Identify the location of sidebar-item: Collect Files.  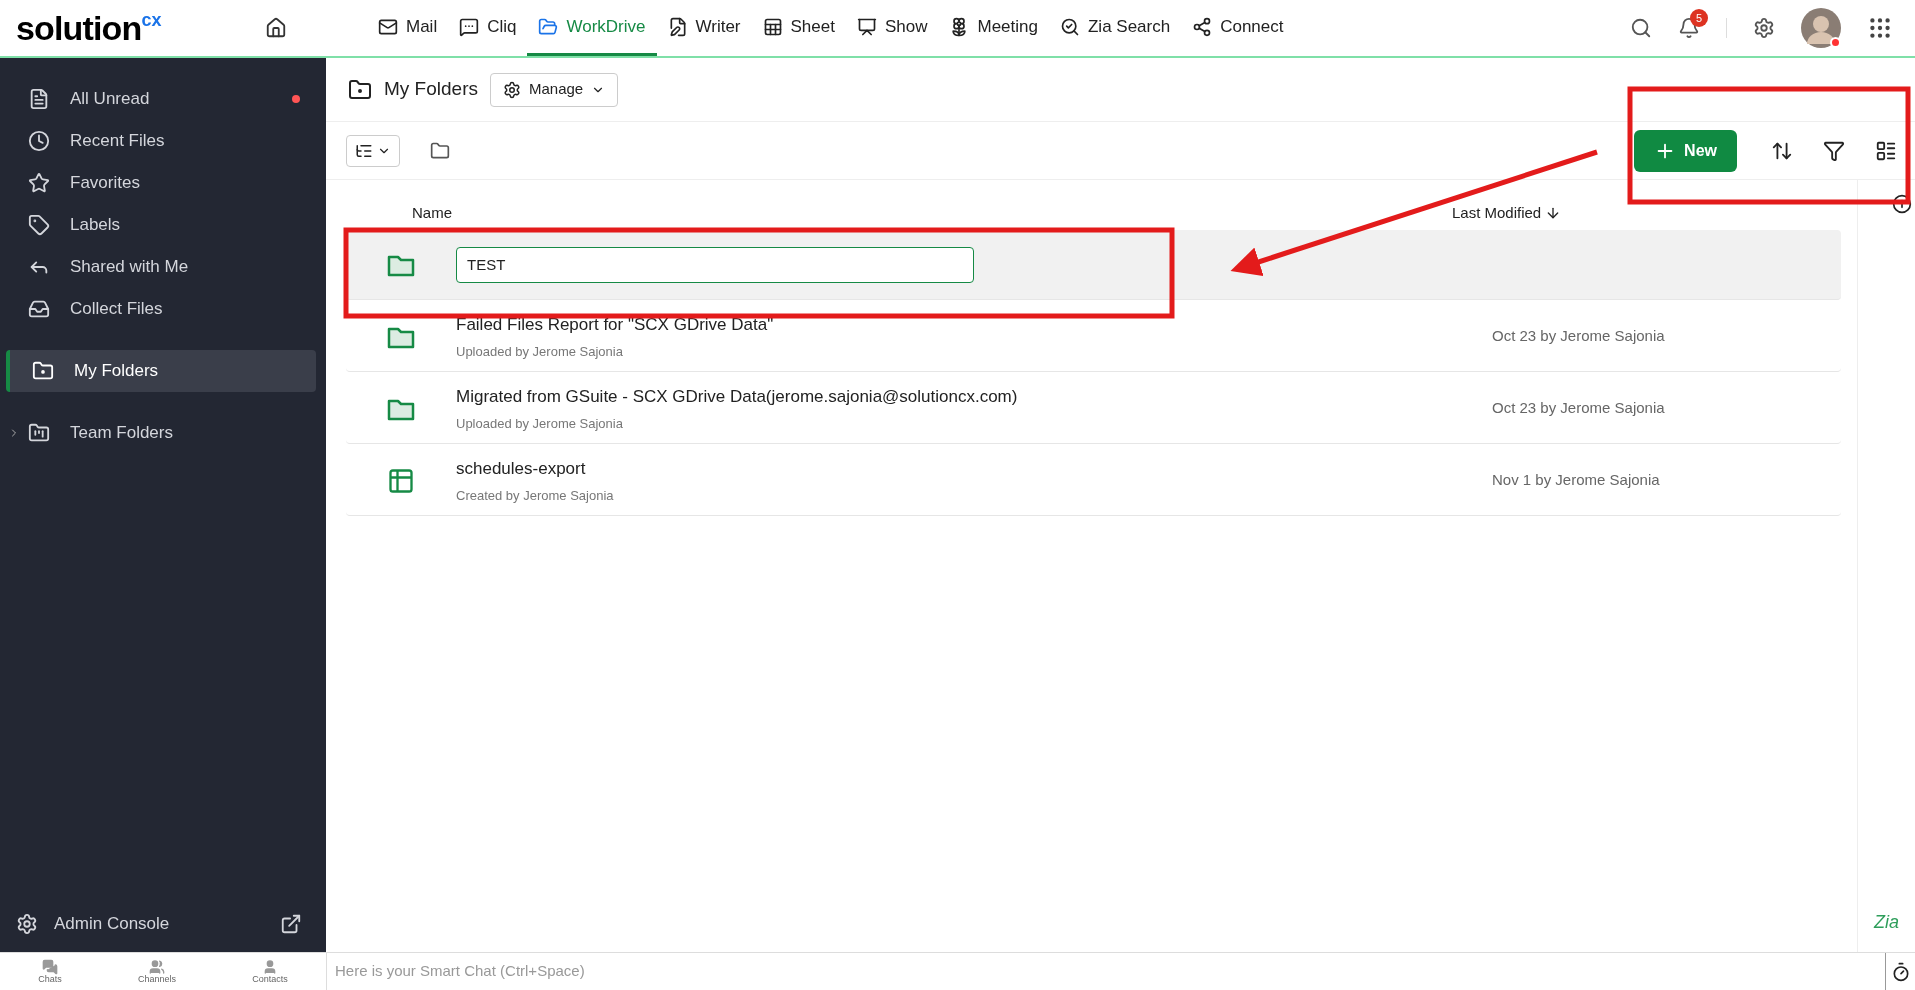
(161, 309).